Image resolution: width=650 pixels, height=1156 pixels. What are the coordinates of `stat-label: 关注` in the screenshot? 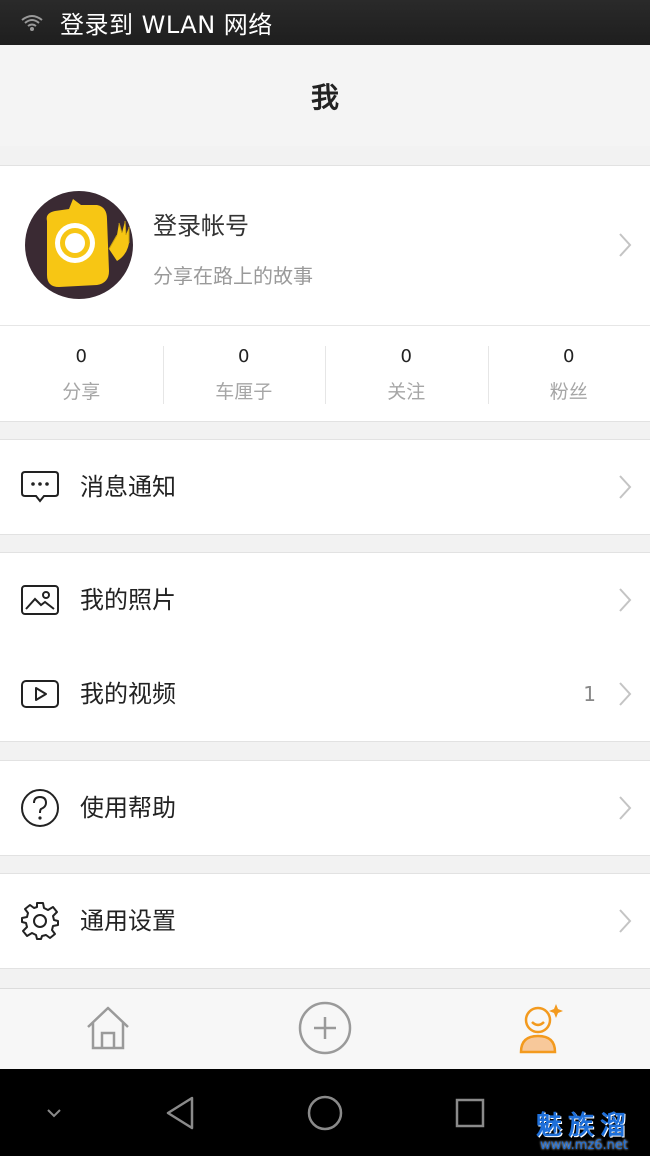 It's located at (406, 392).